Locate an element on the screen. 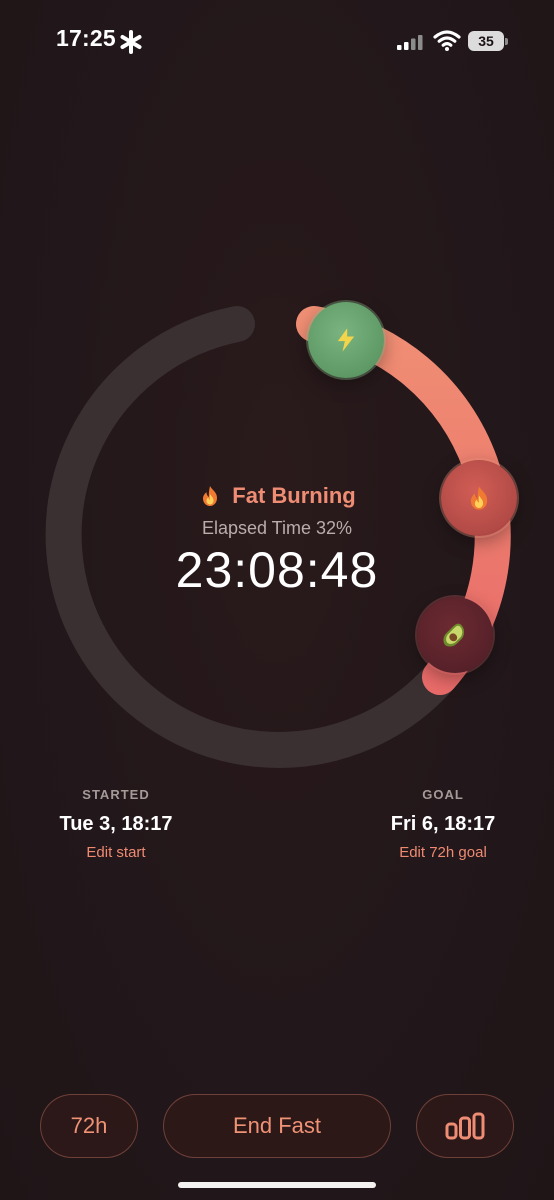  bar-chart-icon is located at coordinates (465, 1126).